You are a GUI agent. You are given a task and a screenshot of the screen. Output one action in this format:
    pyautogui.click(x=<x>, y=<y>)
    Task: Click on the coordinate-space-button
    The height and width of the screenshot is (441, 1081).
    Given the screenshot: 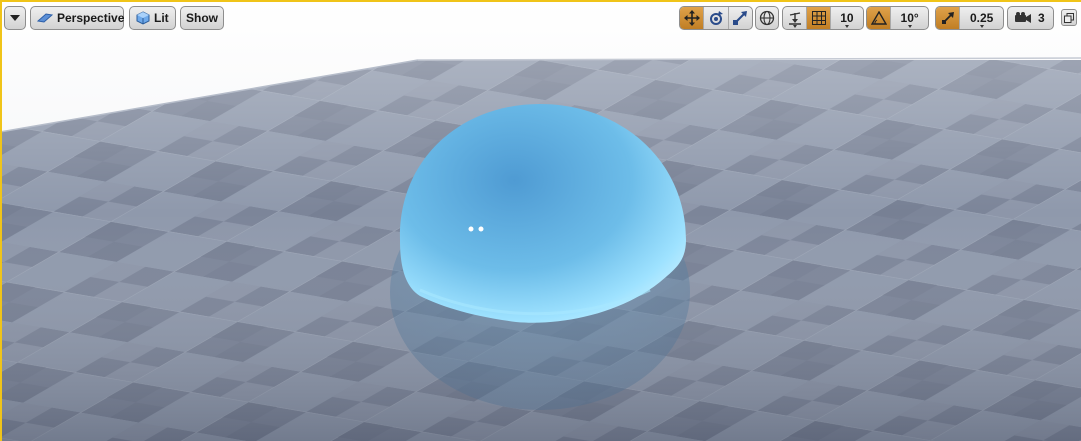 What is the action you would take?
    pyautogui.click(x=767, y=18)
    